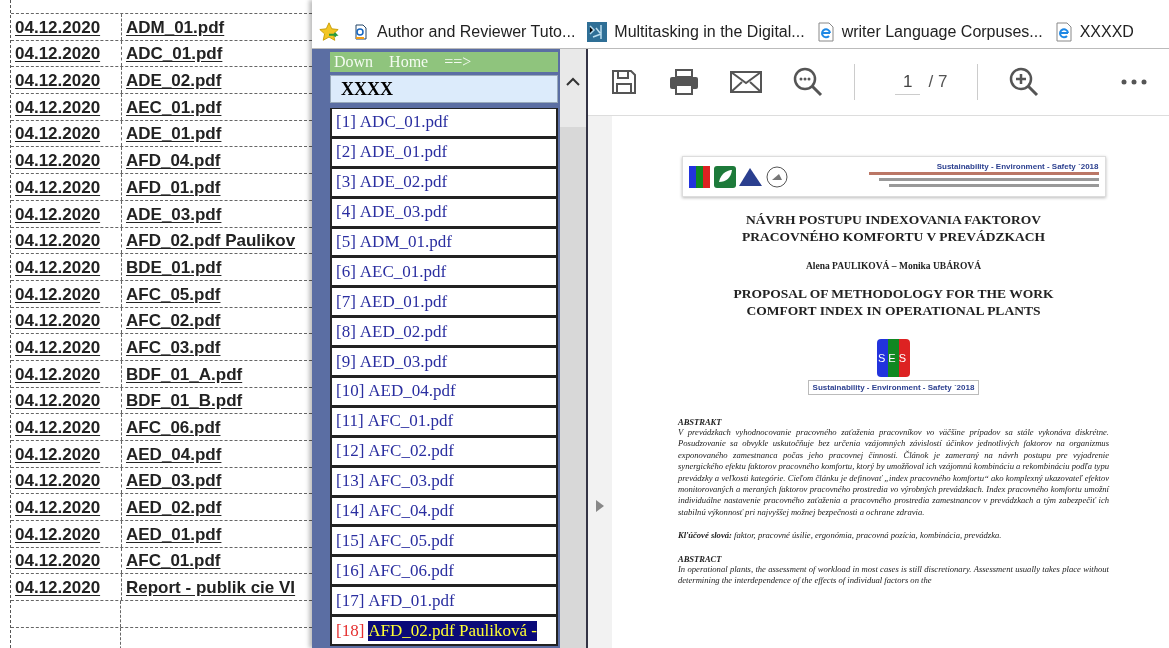 The height and width of the screenshot is (648, 1169). What do you see at coordinates (700, 558) in the screenshot?
I see `abstract-heading: ABSTRACT` at bounding box center [700, 558].